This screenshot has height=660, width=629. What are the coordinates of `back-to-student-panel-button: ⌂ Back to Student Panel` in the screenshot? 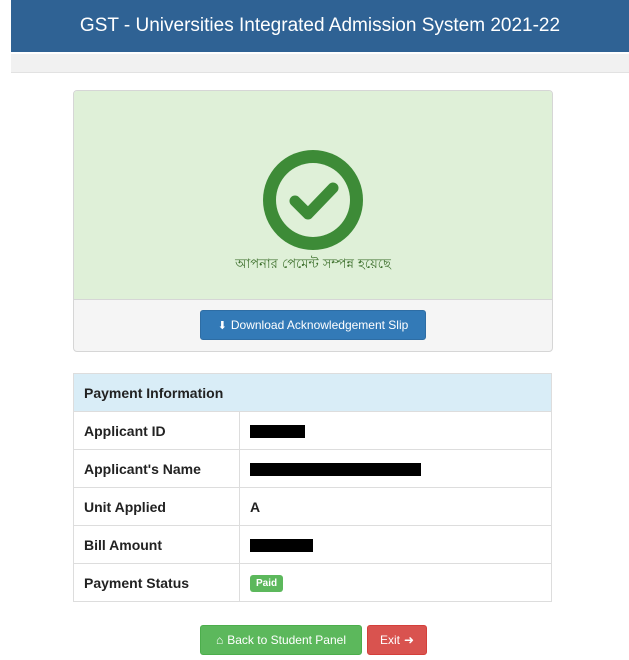 It's located at (281, 640).